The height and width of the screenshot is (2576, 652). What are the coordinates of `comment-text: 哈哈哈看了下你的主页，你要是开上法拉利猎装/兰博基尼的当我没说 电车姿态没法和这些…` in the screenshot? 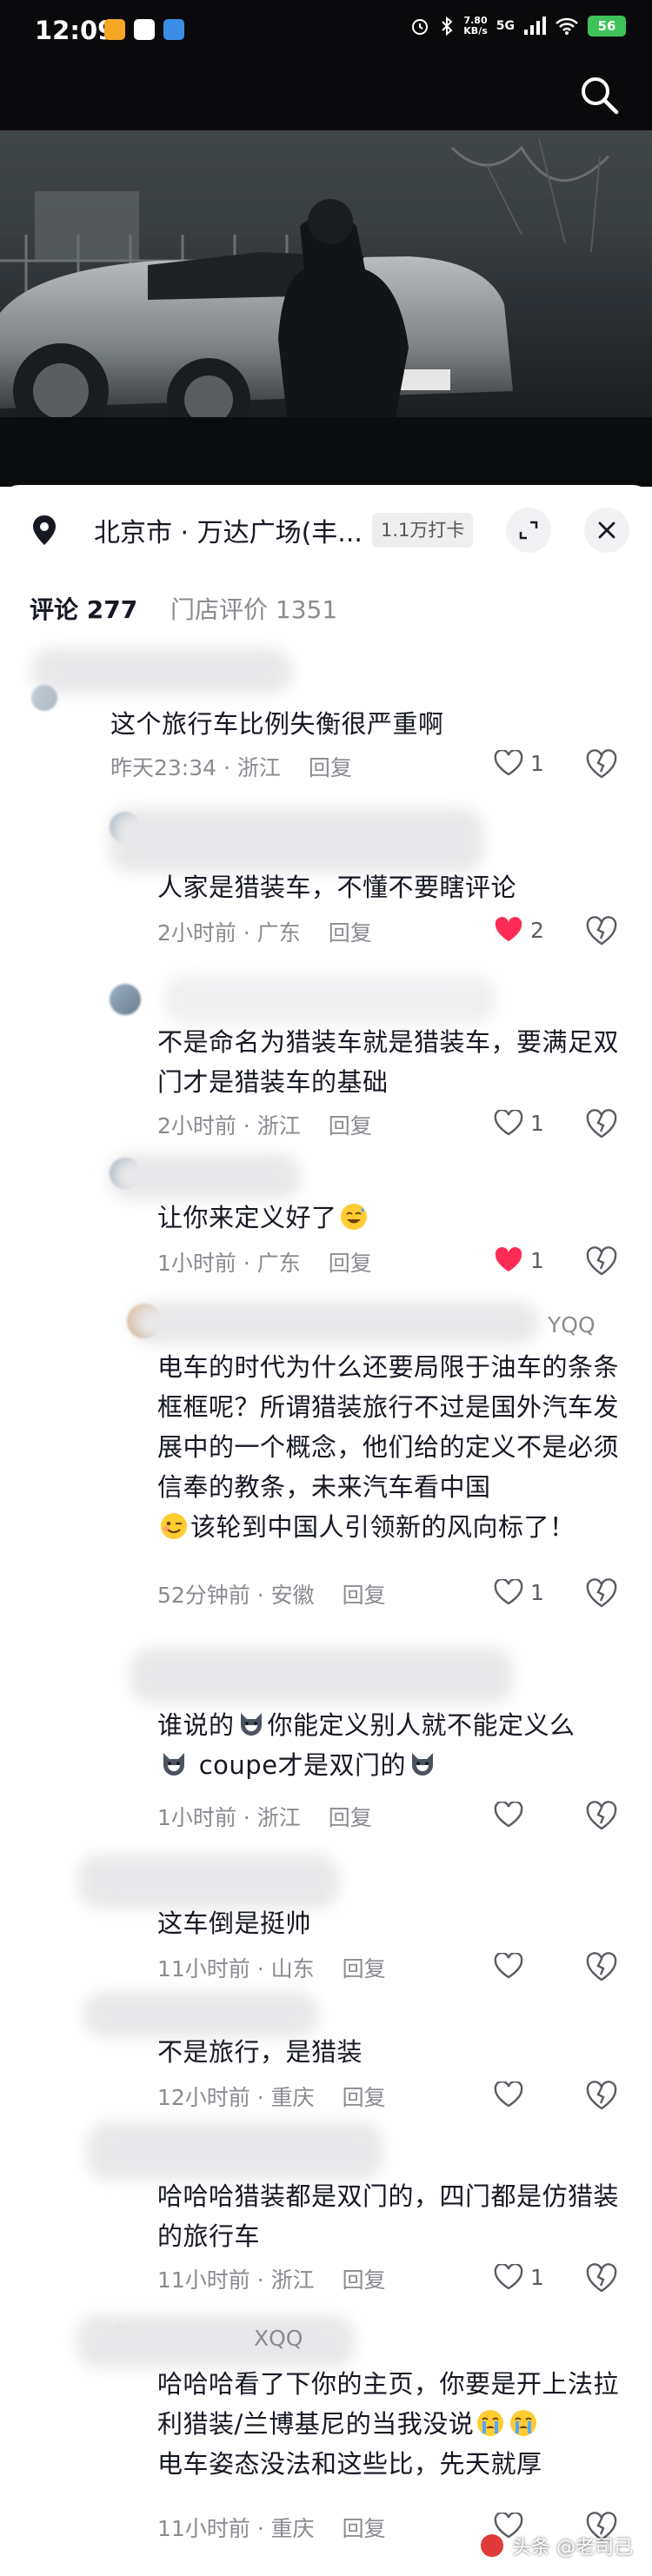 It's located at (388, 2424).